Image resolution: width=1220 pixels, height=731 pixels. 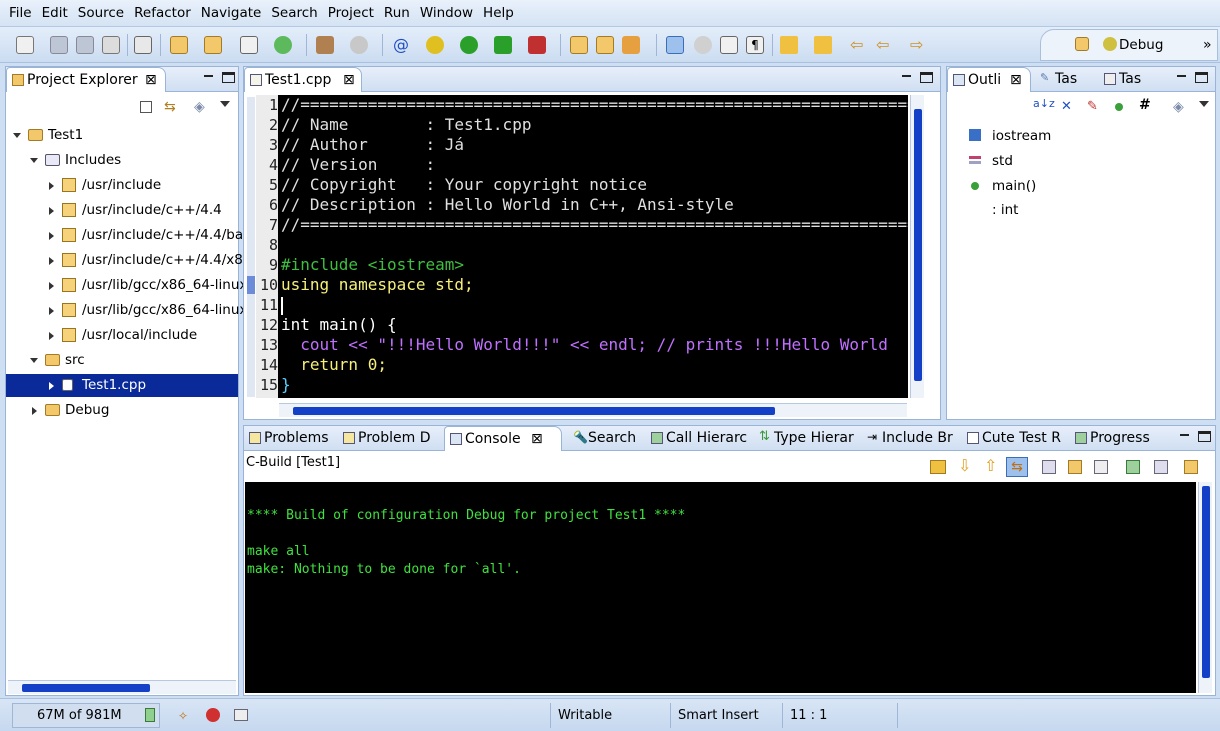 What do you see at coordinates (1119, 107) in the screenshot?
I see `hide-nonpublic-icon` at bounding box center [1119, 107].